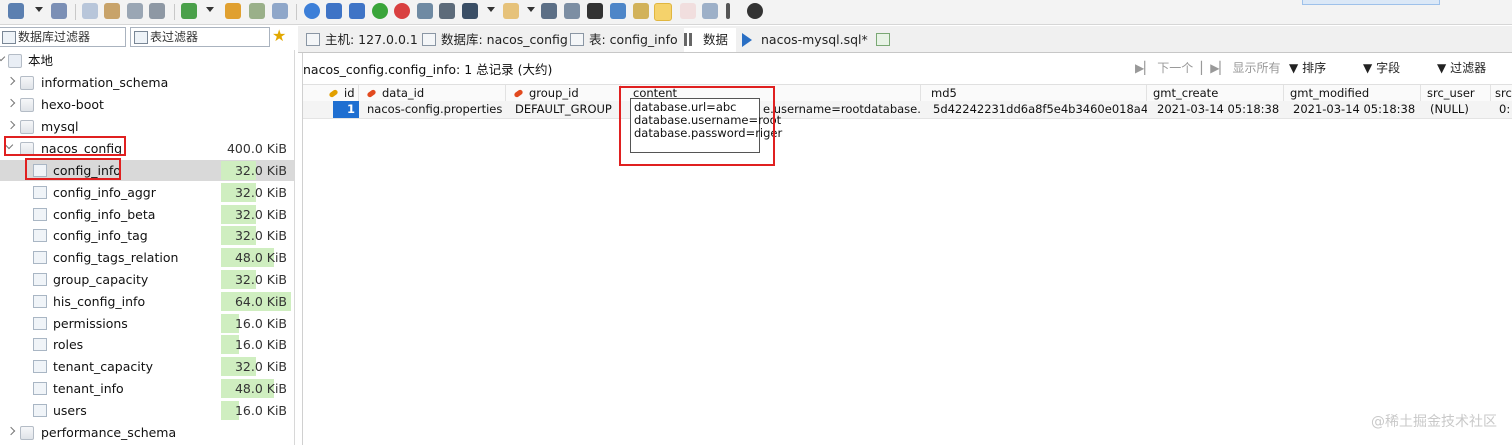 The height and width of the screenshot is (445, 1512). I want to click on show-all-button: ▏▶▏ 显示所有, so click(1241, 67).